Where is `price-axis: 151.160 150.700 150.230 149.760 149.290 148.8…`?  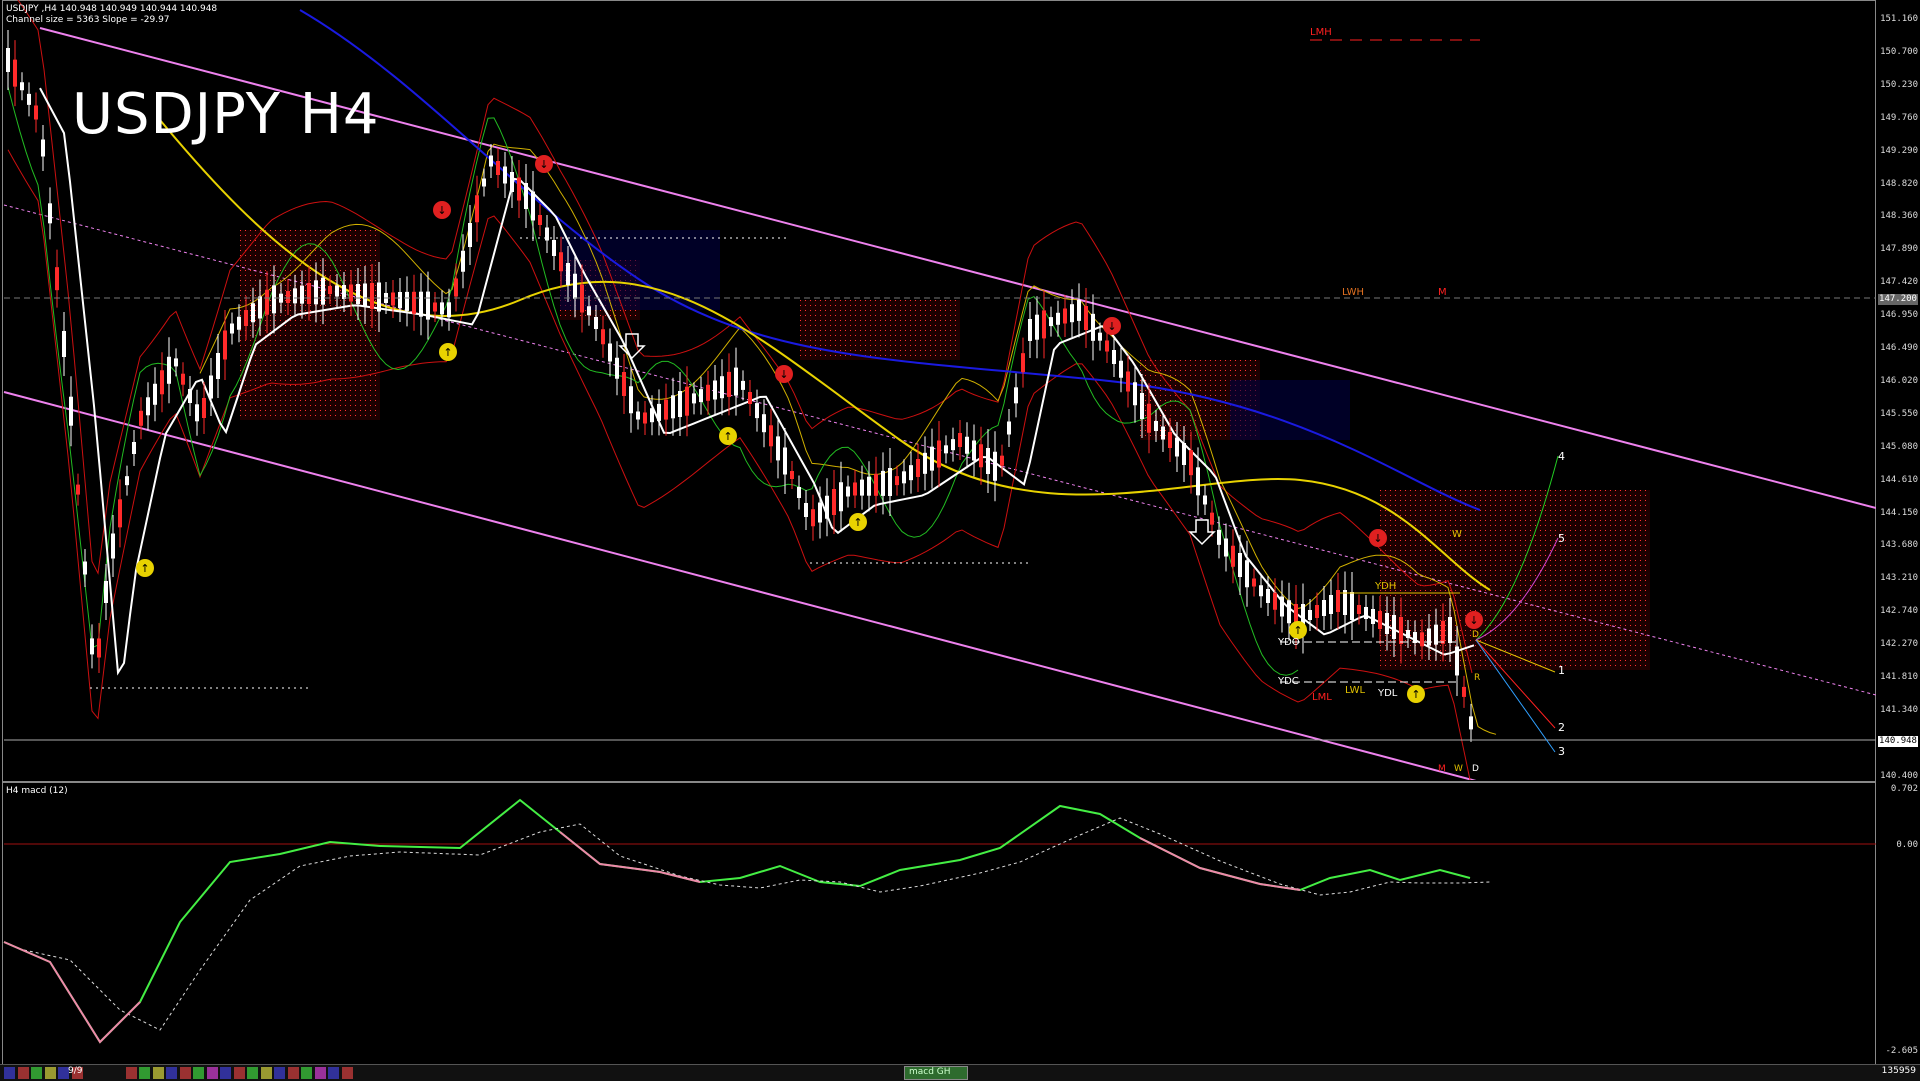 price-axis: 151.160 150.700 150.230 149.760 149.290 148.8… is located at coordinates (1898, 390).